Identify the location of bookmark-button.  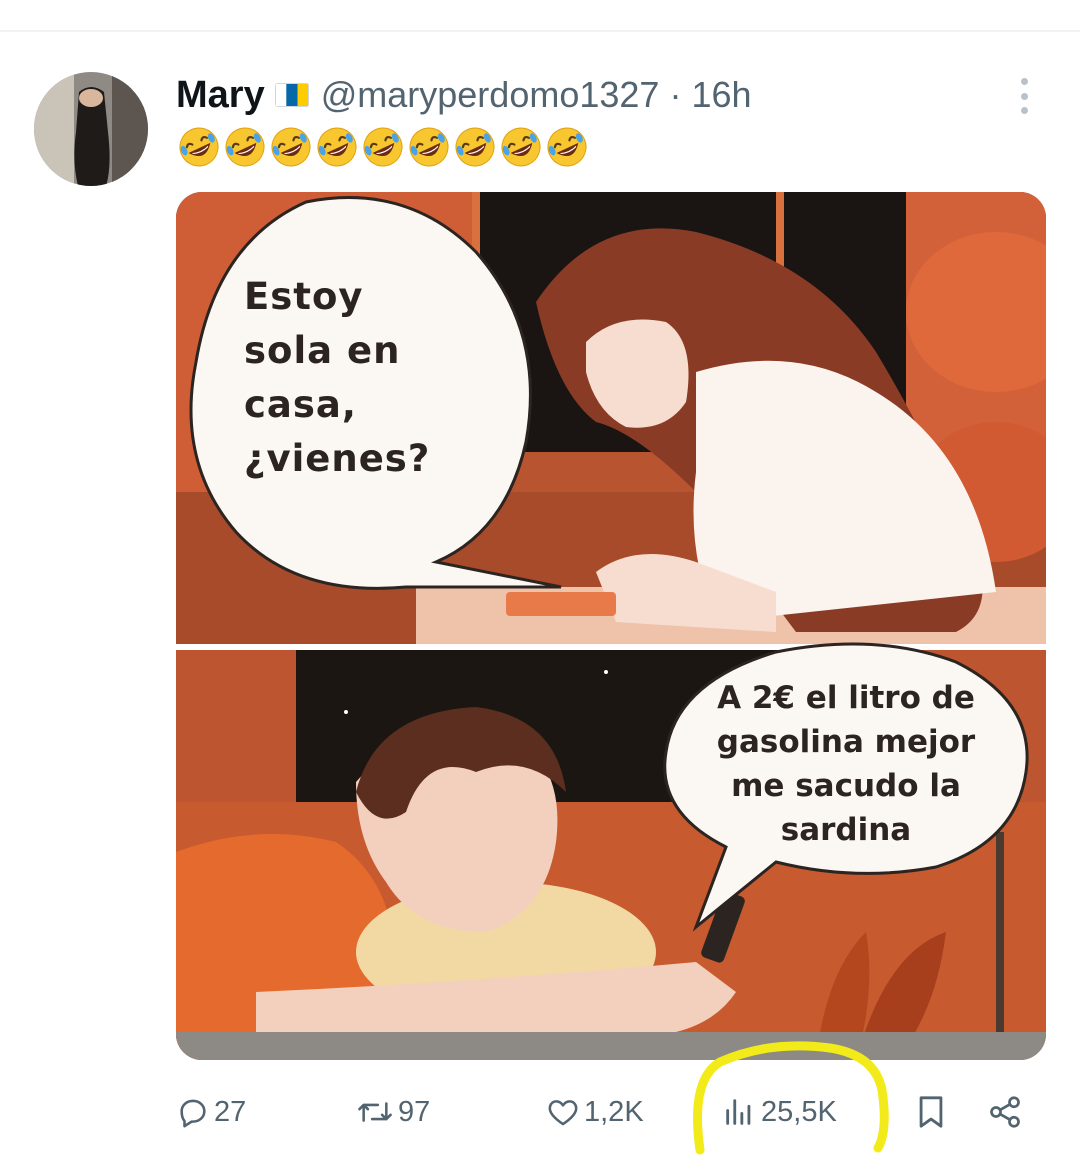
(931, 1112).